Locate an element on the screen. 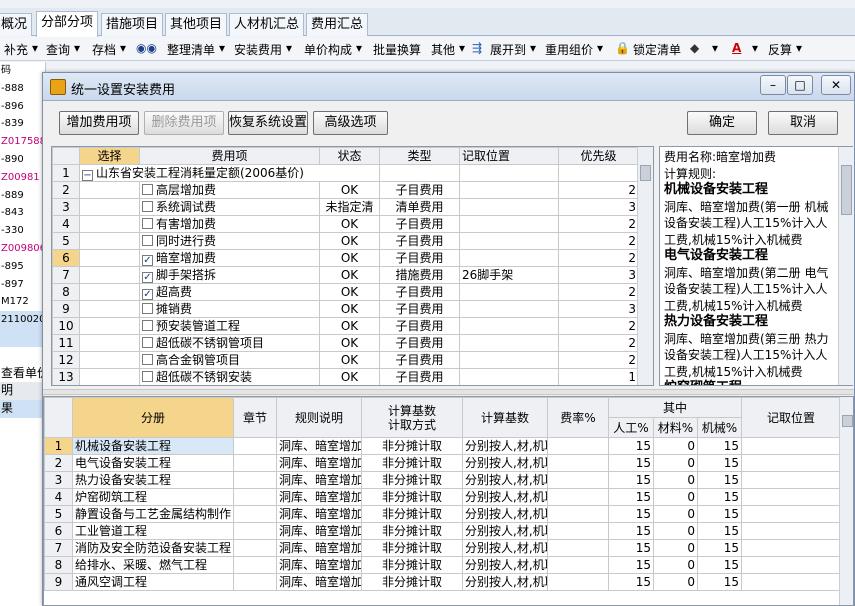 The height and width of the screenshot is (606, 855). volume-row: 9通风空调工程 洞库、暗室增加非分摊计取分别按人,材,机取费 15015 is located at coordinates (442, 582).